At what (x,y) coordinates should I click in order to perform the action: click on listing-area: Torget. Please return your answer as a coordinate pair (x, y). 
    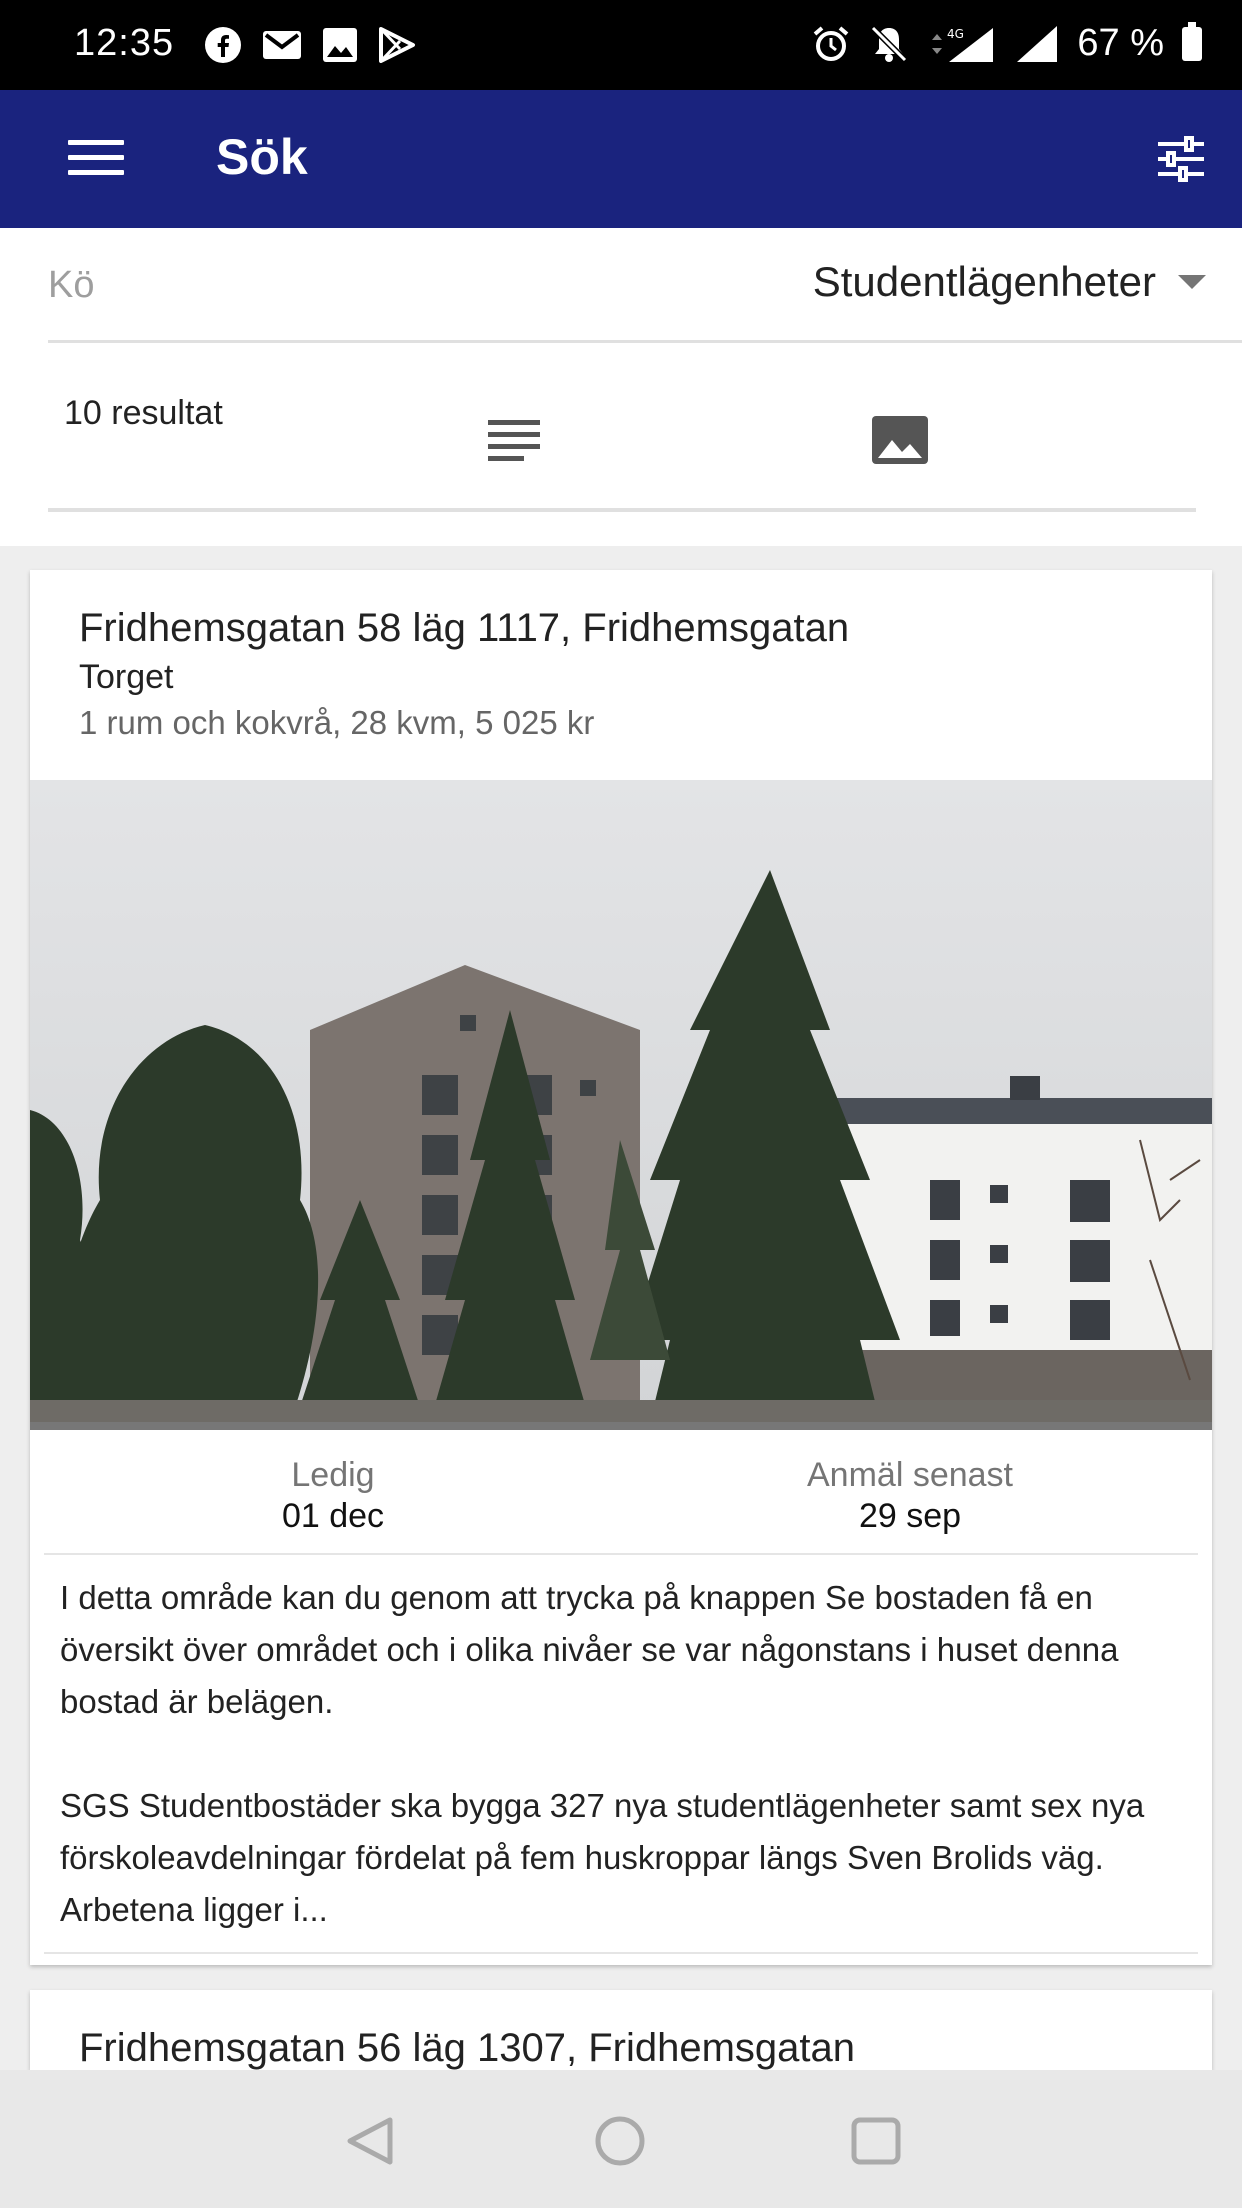
    Looking at the image, I should click on (126, 677).